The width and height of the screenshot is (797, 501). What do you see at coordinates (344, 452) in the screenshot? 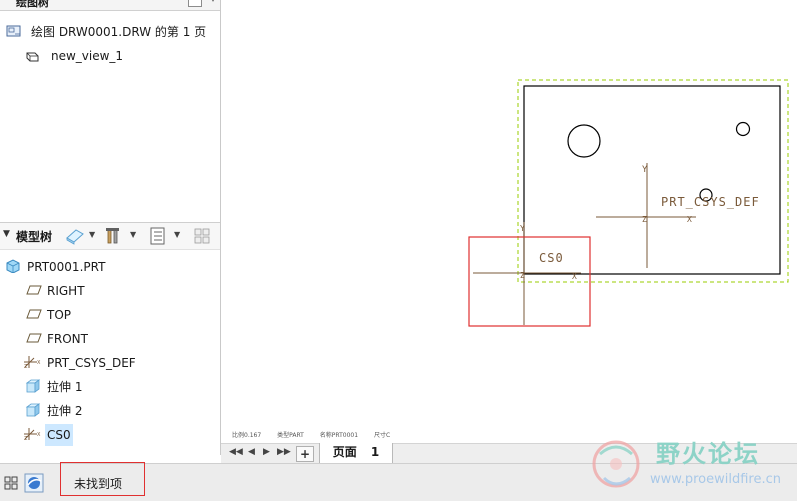
I see `page-tab-label: 页面` at bounding box center [344, 452].